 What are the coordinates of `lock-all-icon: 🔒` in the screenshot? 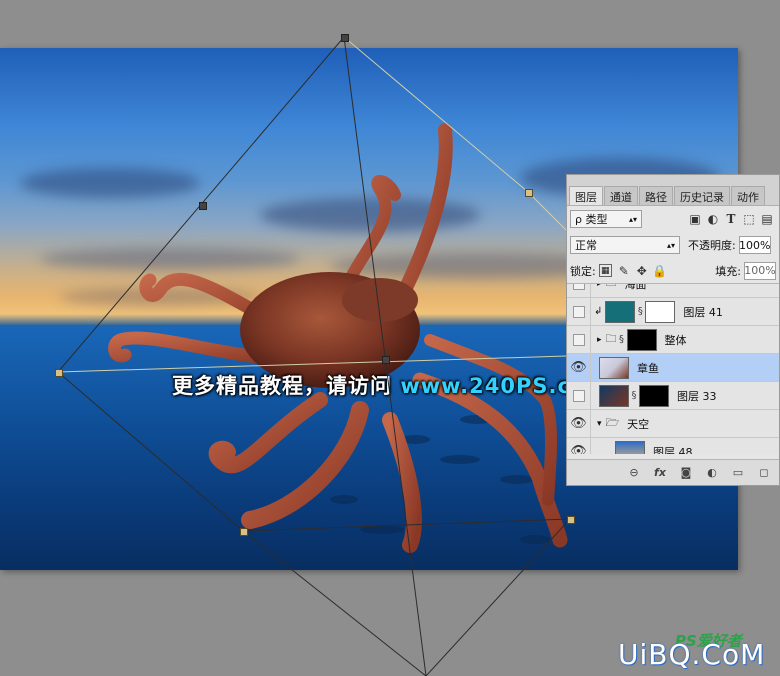 It's located at (660, 271).